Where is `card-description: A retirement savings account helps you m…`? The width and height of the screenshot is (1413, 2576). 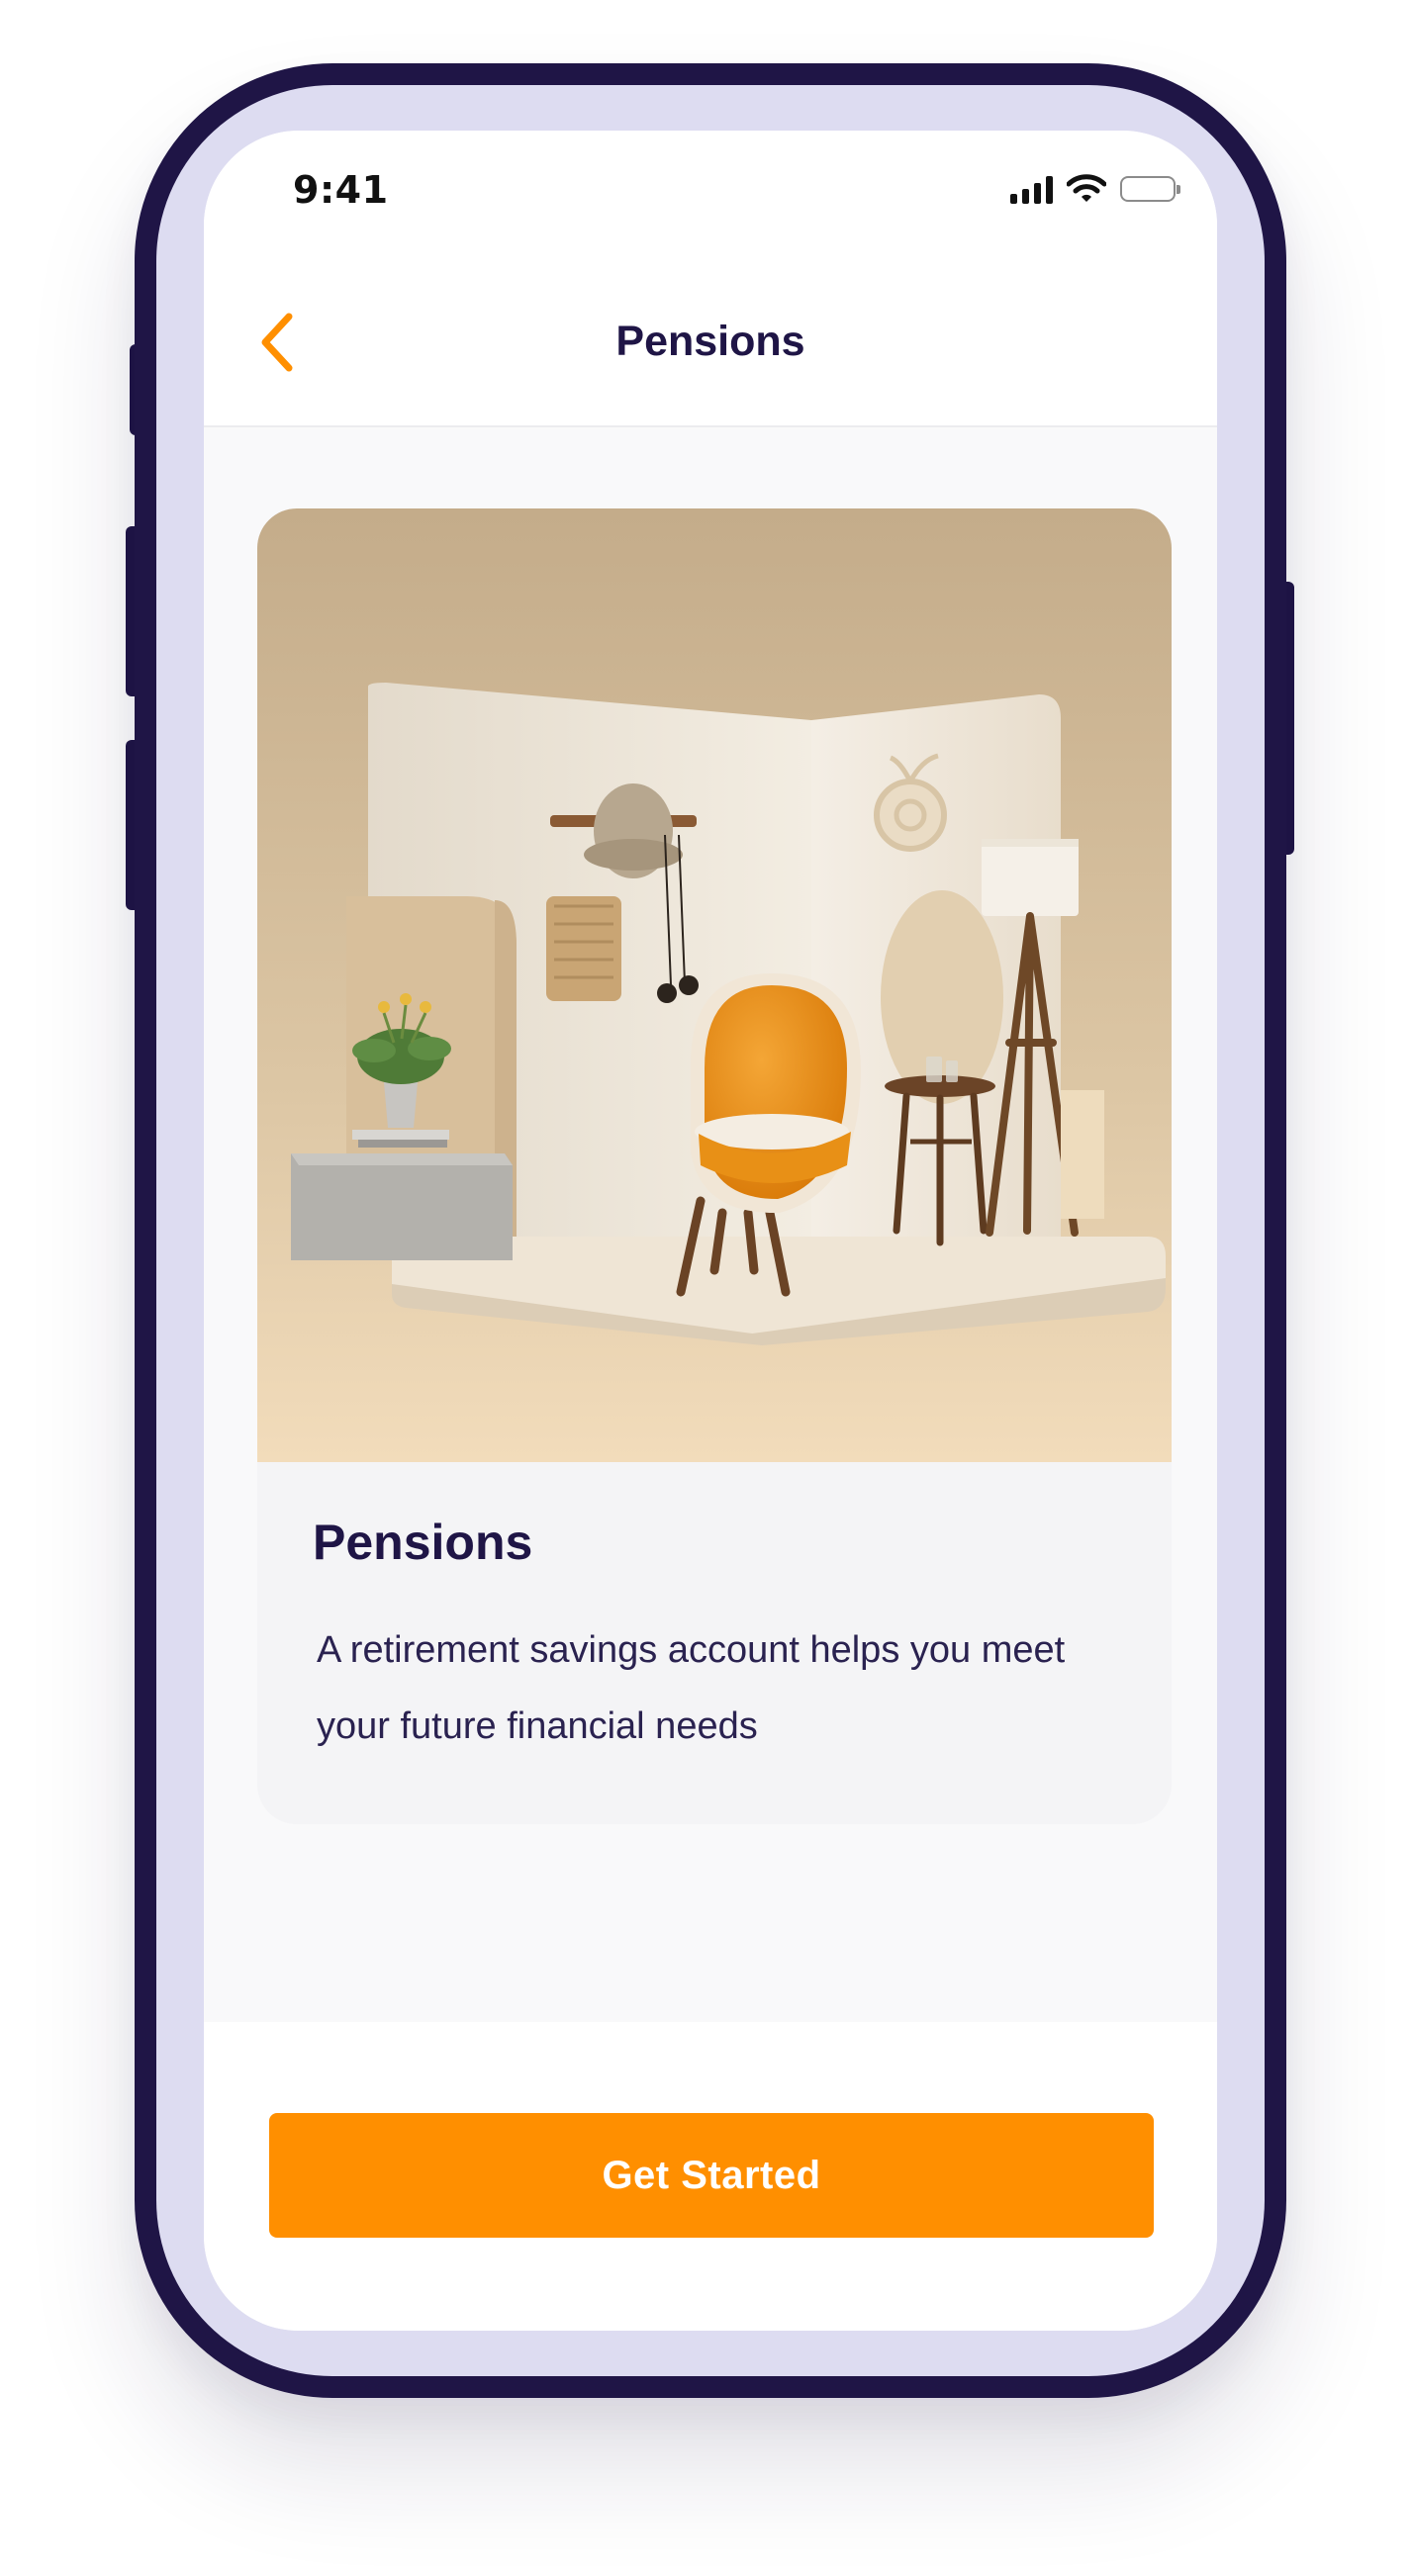
card-description: A retirement savings account helps you m… is located at coordinates (691, 1688).